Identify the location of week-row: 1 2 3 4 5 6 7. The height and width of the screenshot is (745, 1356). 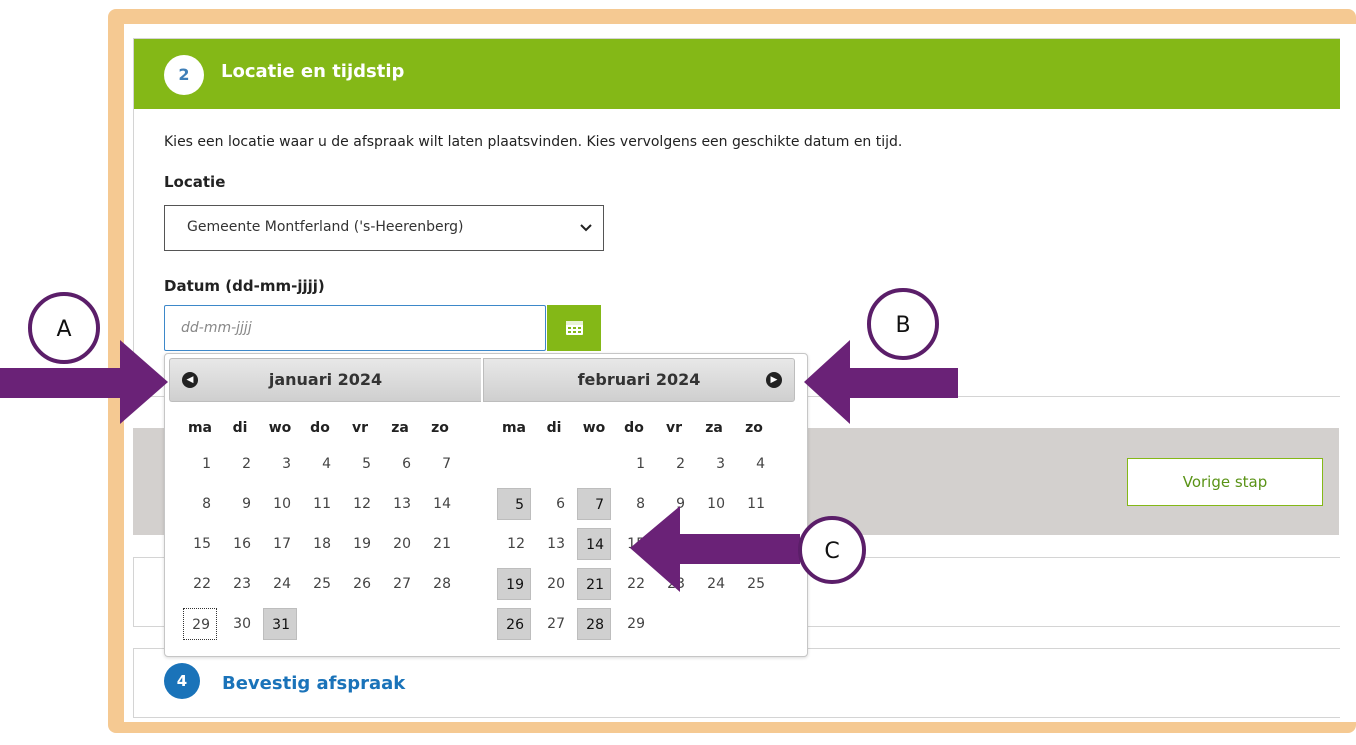
(325, 468).